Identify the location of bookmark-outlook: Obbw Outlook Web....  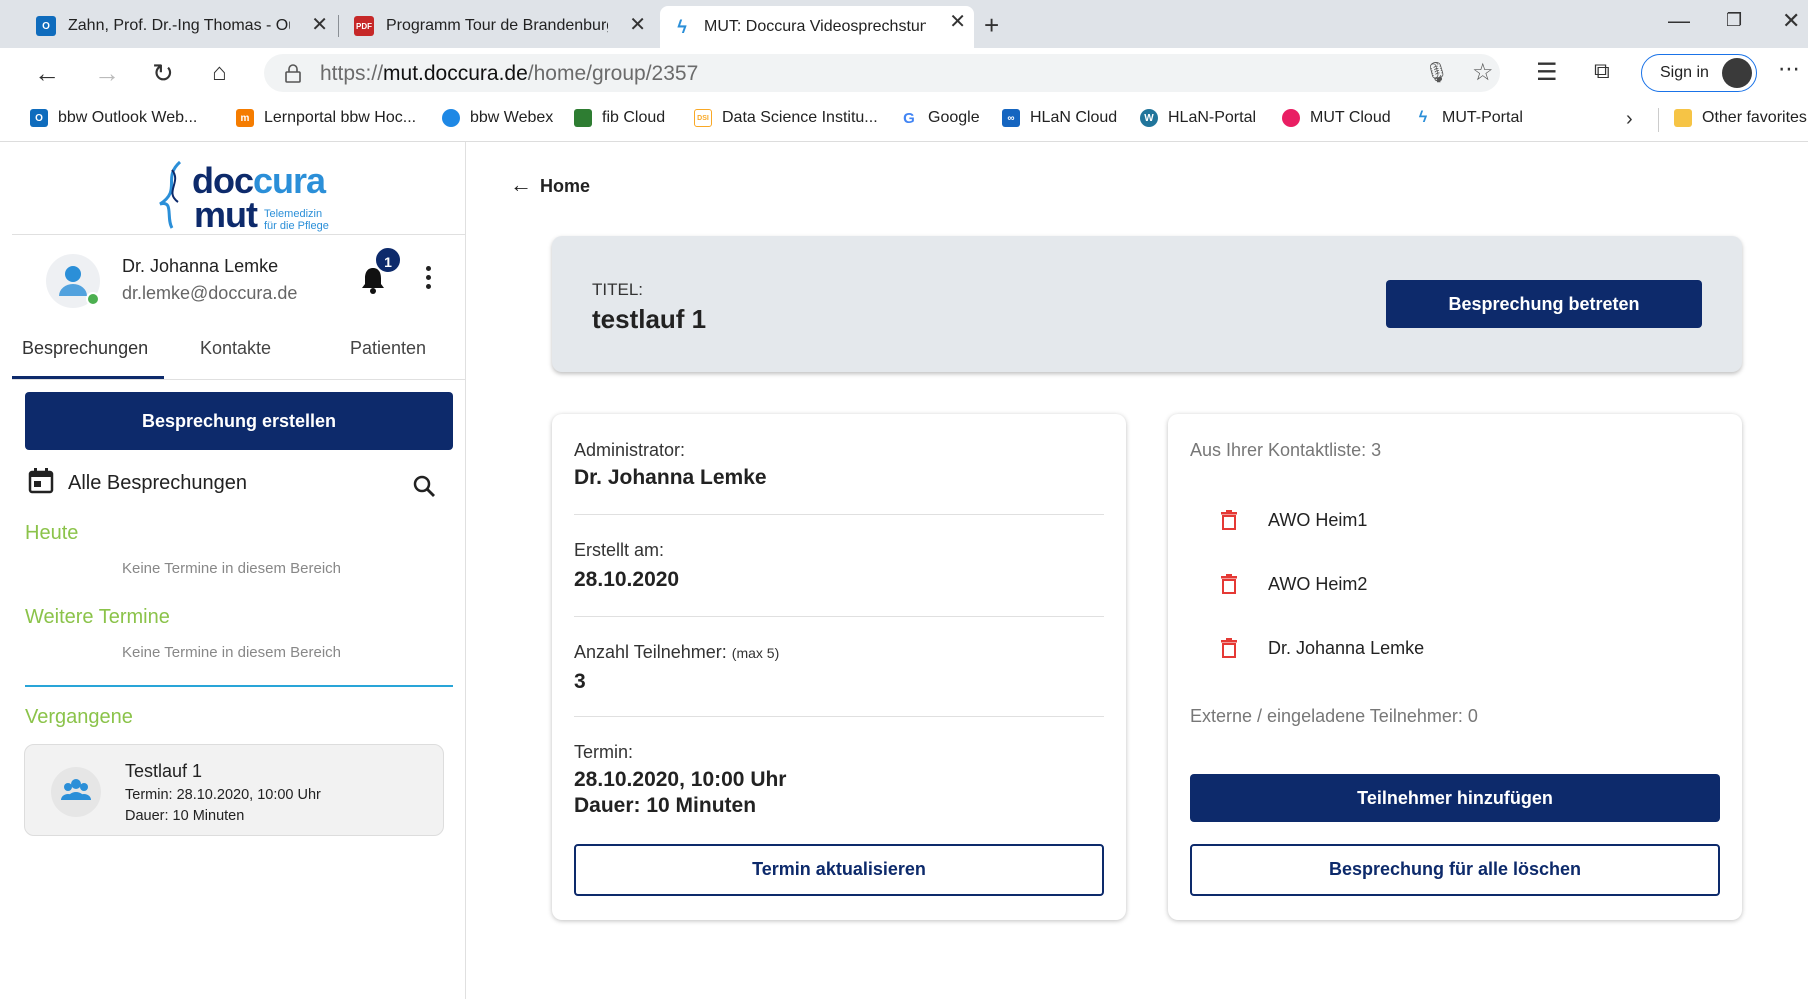
(113, 118).